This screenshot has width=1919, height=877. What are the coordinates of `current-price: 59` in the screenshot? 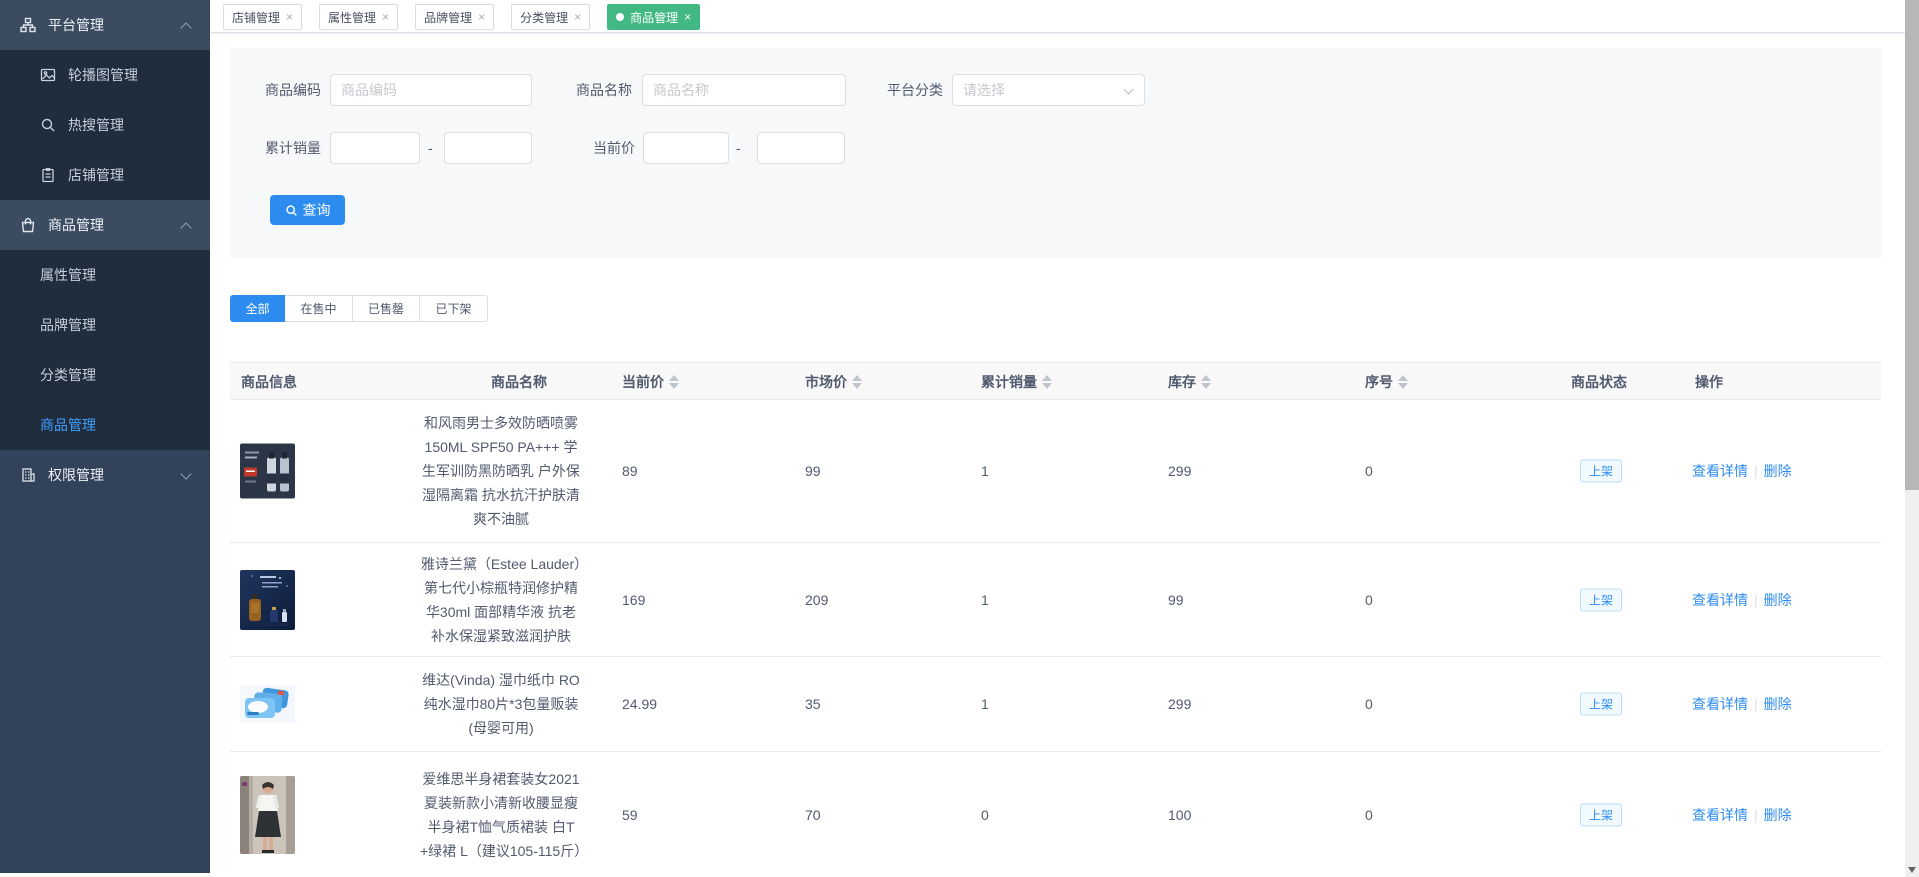 It's located at (630, 814).